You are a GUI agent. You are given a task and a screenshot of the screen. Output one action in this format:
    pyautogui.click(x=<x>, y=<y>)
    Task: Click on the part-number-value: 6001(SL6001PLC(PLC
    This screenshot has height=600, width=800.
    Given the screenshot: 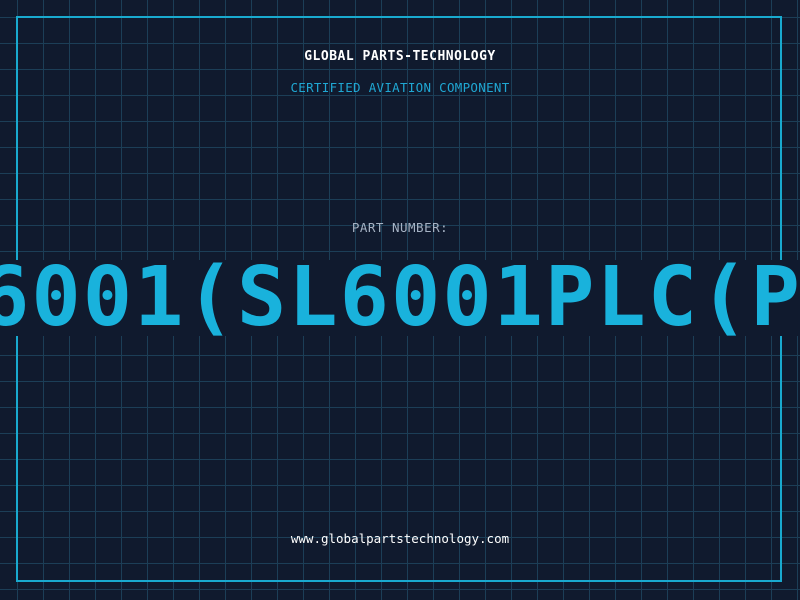 What is the action you would take?
    pyautogui.click(x=400, y=298)
    